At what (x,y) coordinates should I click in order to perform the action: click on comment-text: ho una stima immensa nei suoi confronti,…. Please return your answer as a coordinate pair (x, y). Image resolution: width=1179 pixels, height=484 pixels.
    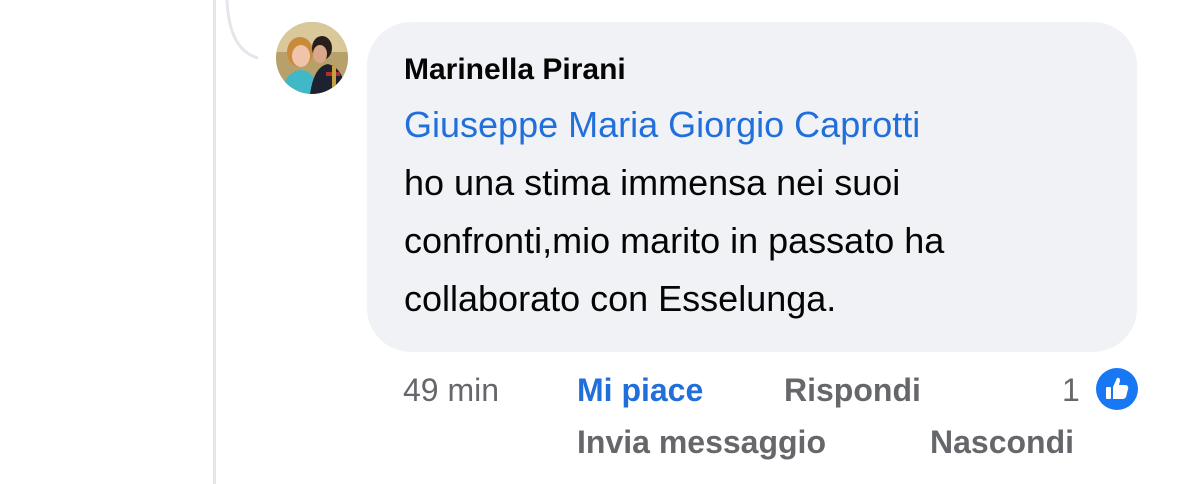
    Looking at the image, I should click on (674, 240).